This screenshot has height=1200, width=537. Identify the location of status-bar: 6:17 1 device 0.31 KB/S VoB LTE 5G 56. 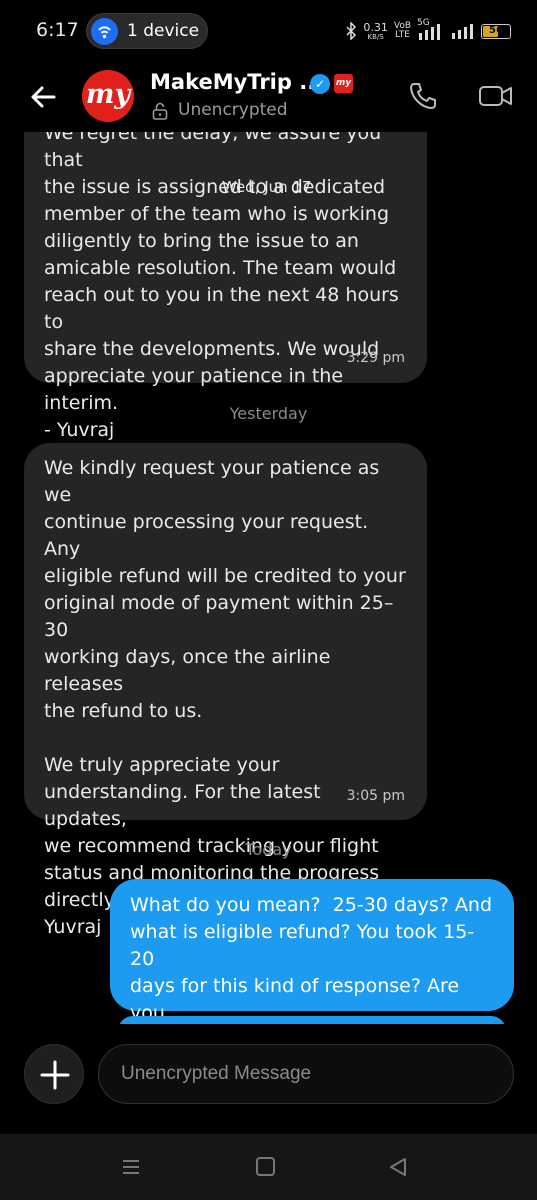
(268, 31).